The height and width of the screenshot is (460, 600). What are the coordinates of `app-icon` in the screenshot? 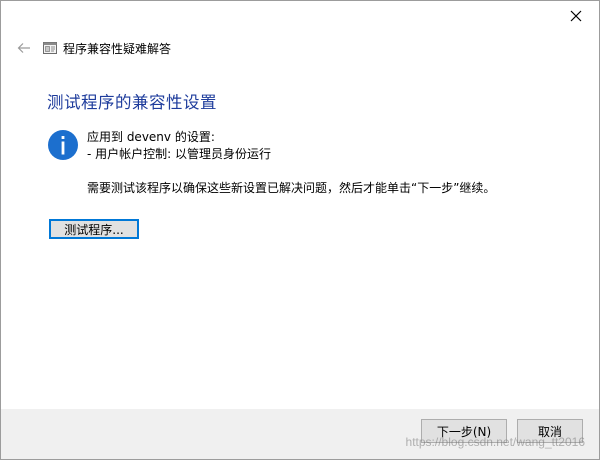 It's located at (50, 48).